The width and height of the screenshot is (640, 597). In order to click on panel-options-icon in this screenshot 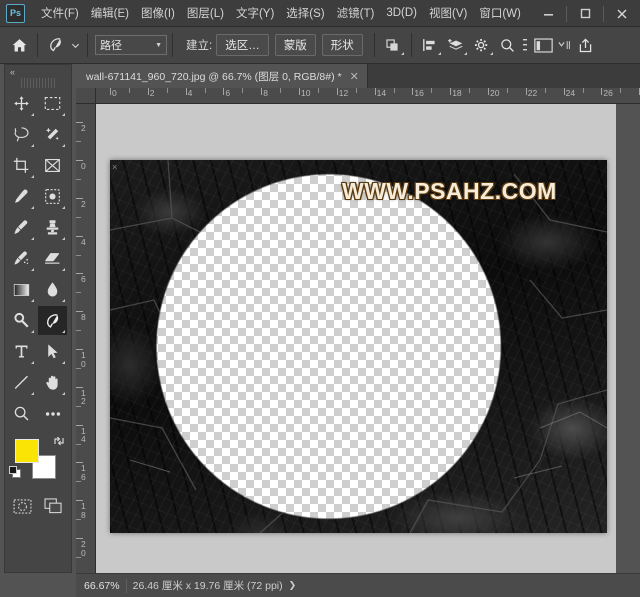, I will do `click(526, 45)`.